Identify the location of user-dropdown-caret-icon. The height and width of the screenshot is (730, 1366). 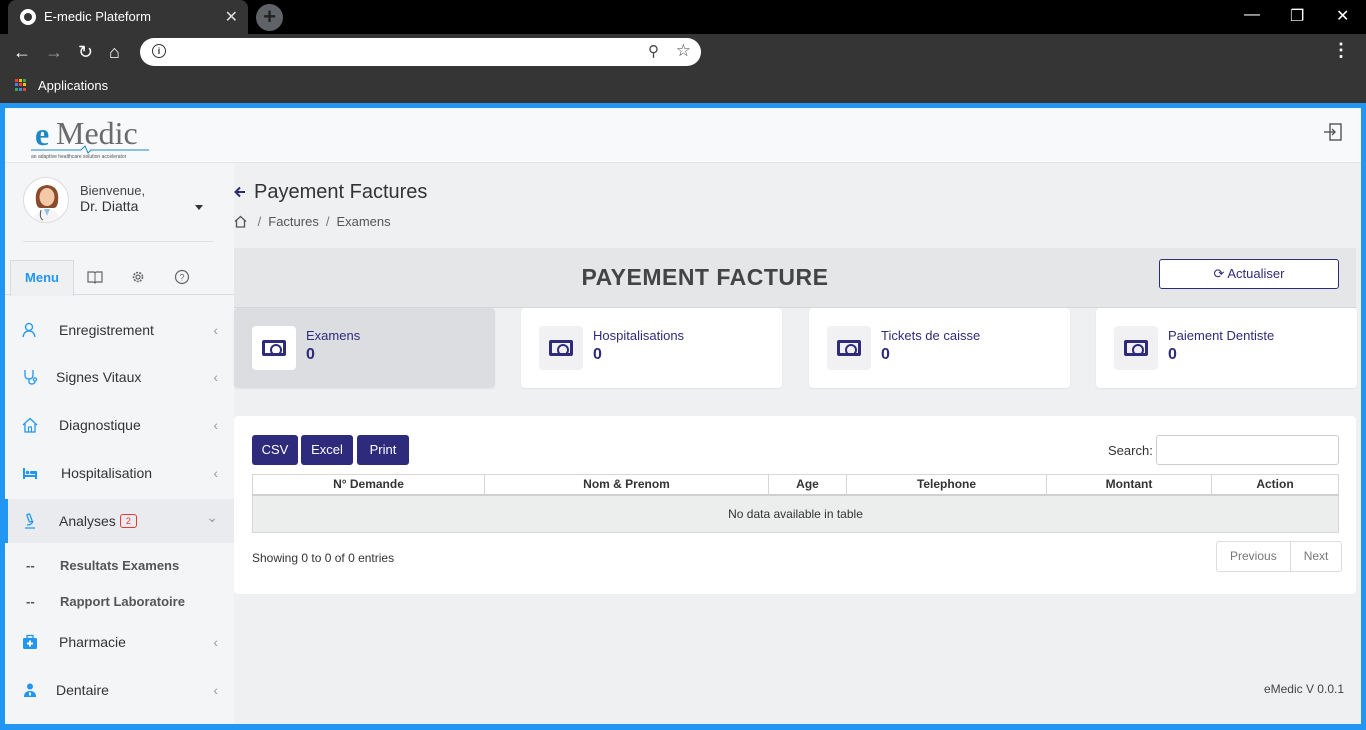
(199, 207).